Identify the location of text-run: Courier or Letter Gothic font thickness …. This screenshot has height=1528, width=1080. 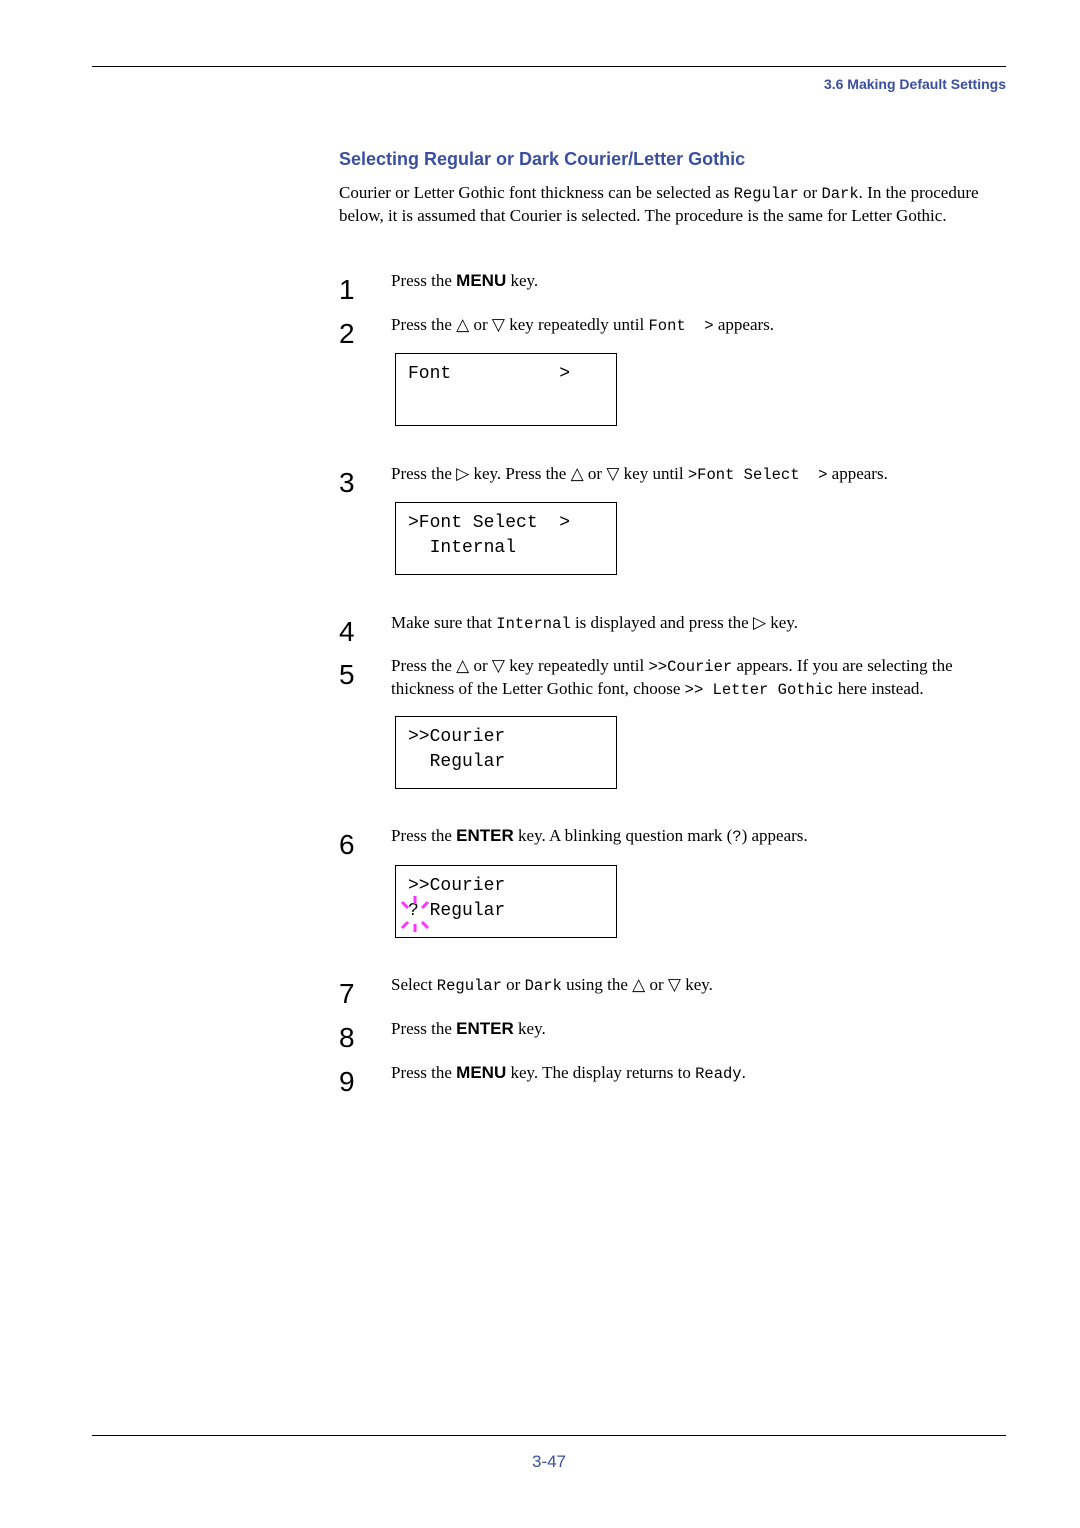
(536, 192).